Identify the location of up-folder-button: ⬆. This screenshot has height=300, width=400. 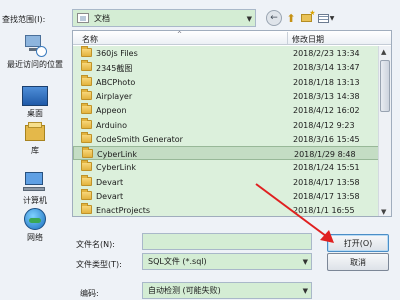
(291, 18).